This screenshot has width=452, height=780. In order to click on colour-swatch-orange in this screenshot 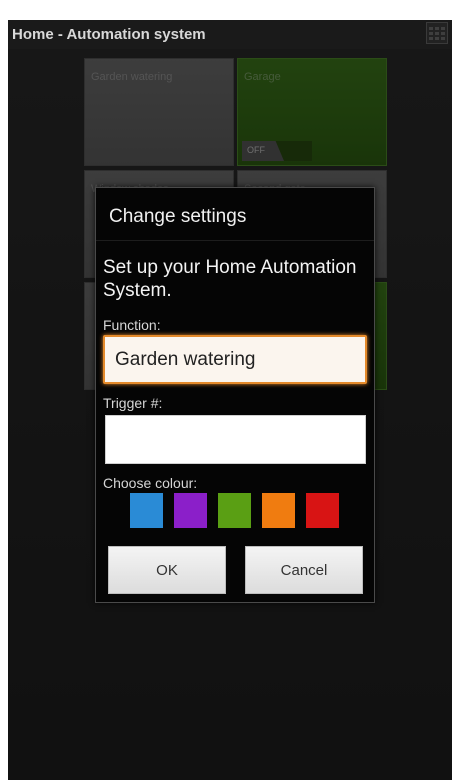, I will do `click(278, 510)`.